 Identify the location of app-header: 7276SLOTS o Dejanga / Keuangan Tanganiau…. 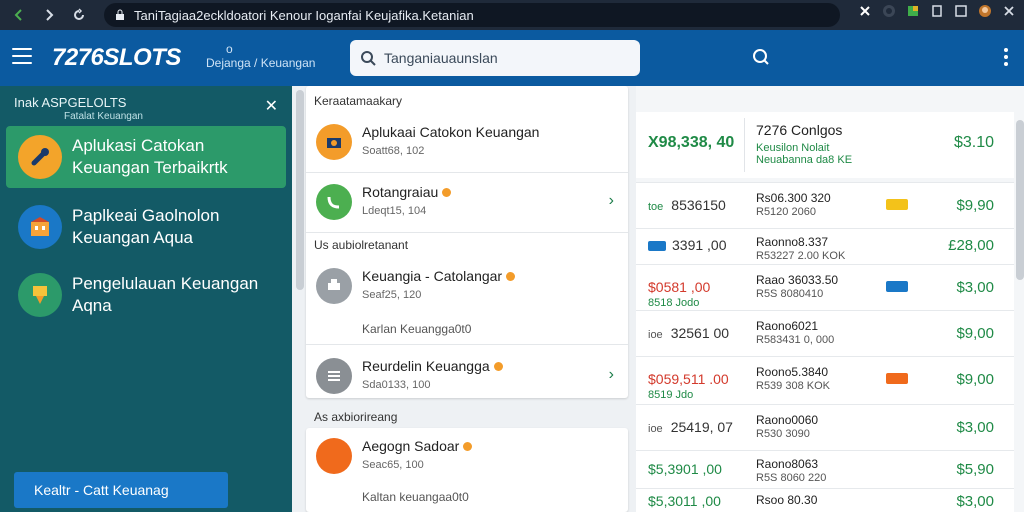
(512, 58).